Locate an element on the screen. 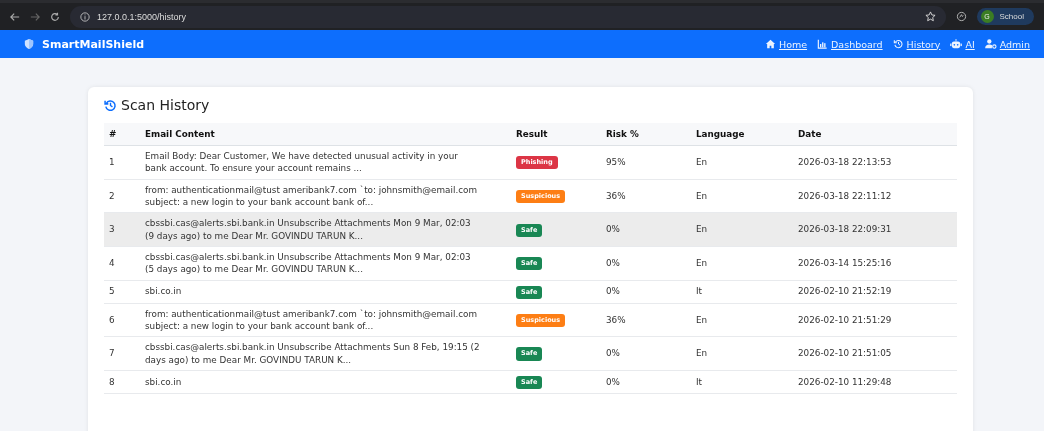 Image resolution: width=1044 pixels, height=431 pixels. table-cell: 2026-02-10 21:51:29 is located at coordinates (875, 320).